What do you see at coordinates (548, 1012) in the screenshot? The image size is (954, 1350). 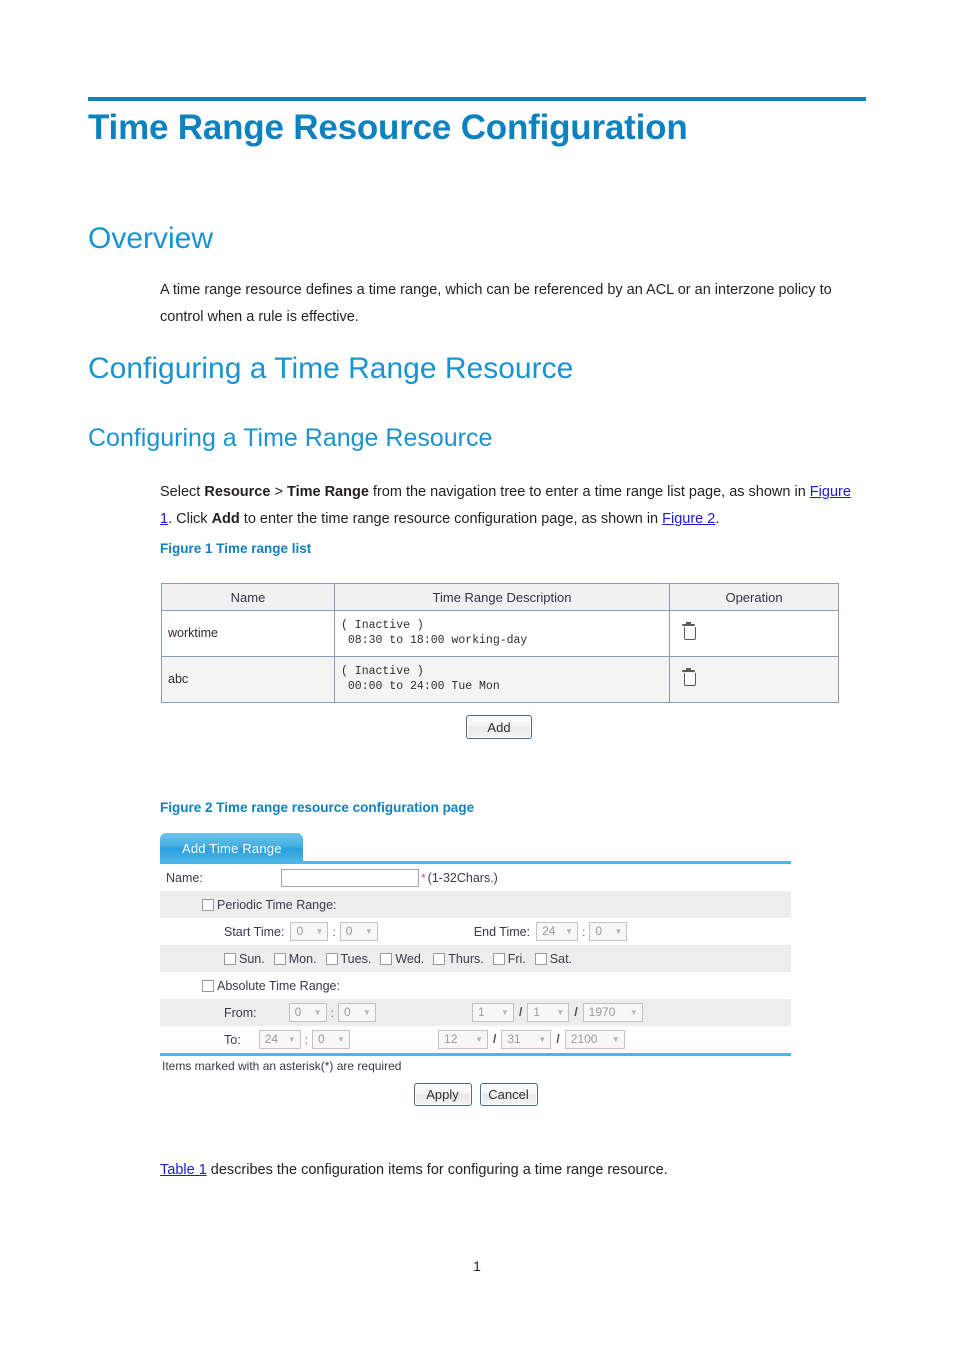 I see `from-day-select: 1 ▼` at bounding box center [548, 1012].